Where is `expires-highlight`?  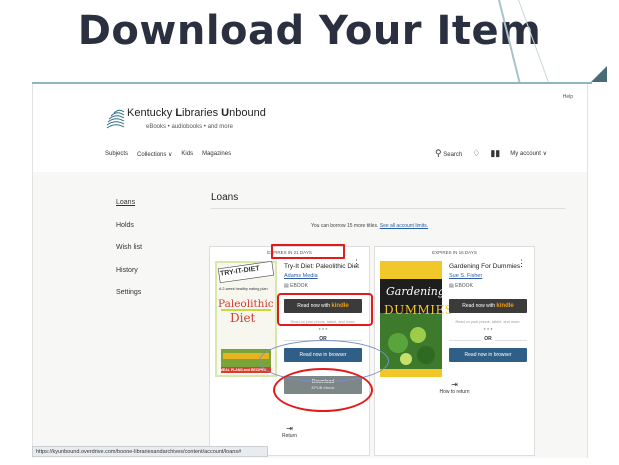 expires-highlight is located at coordinates (308, 251).